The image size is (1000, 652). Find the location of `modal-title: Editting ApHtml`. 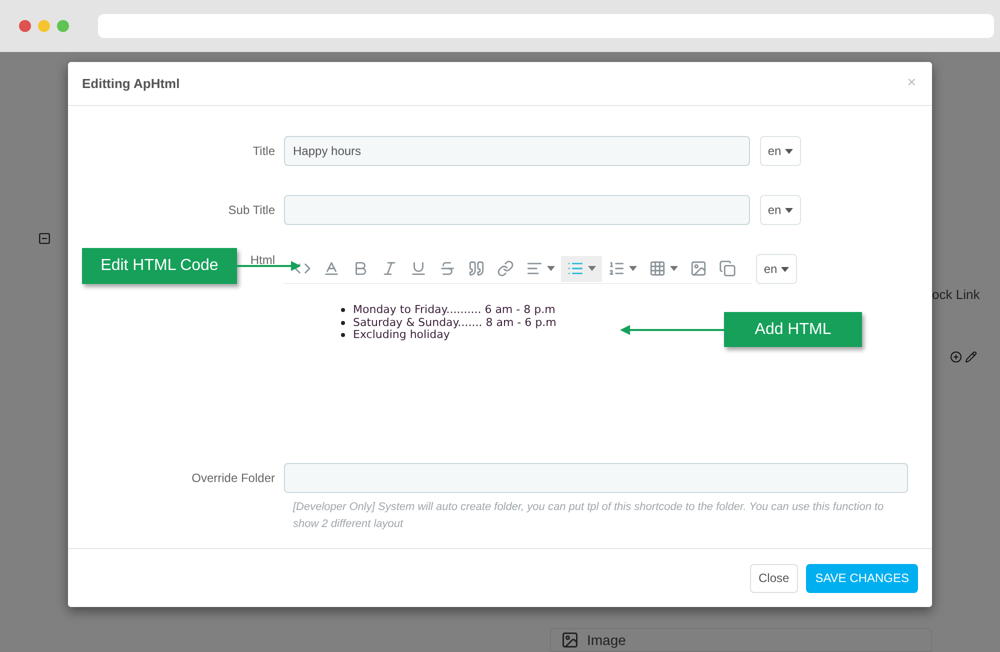

modal-title: Editting ApHtml is located at coordinates (131, 83).